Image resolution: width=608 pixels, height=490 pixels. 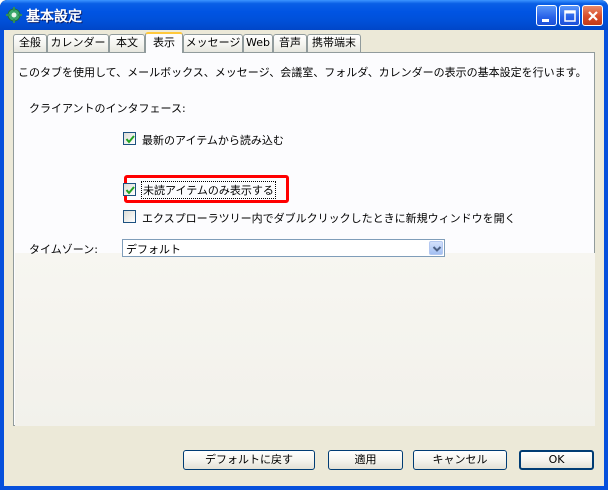 I want to click on apply-button: 適用, so click(x=365, y=460).